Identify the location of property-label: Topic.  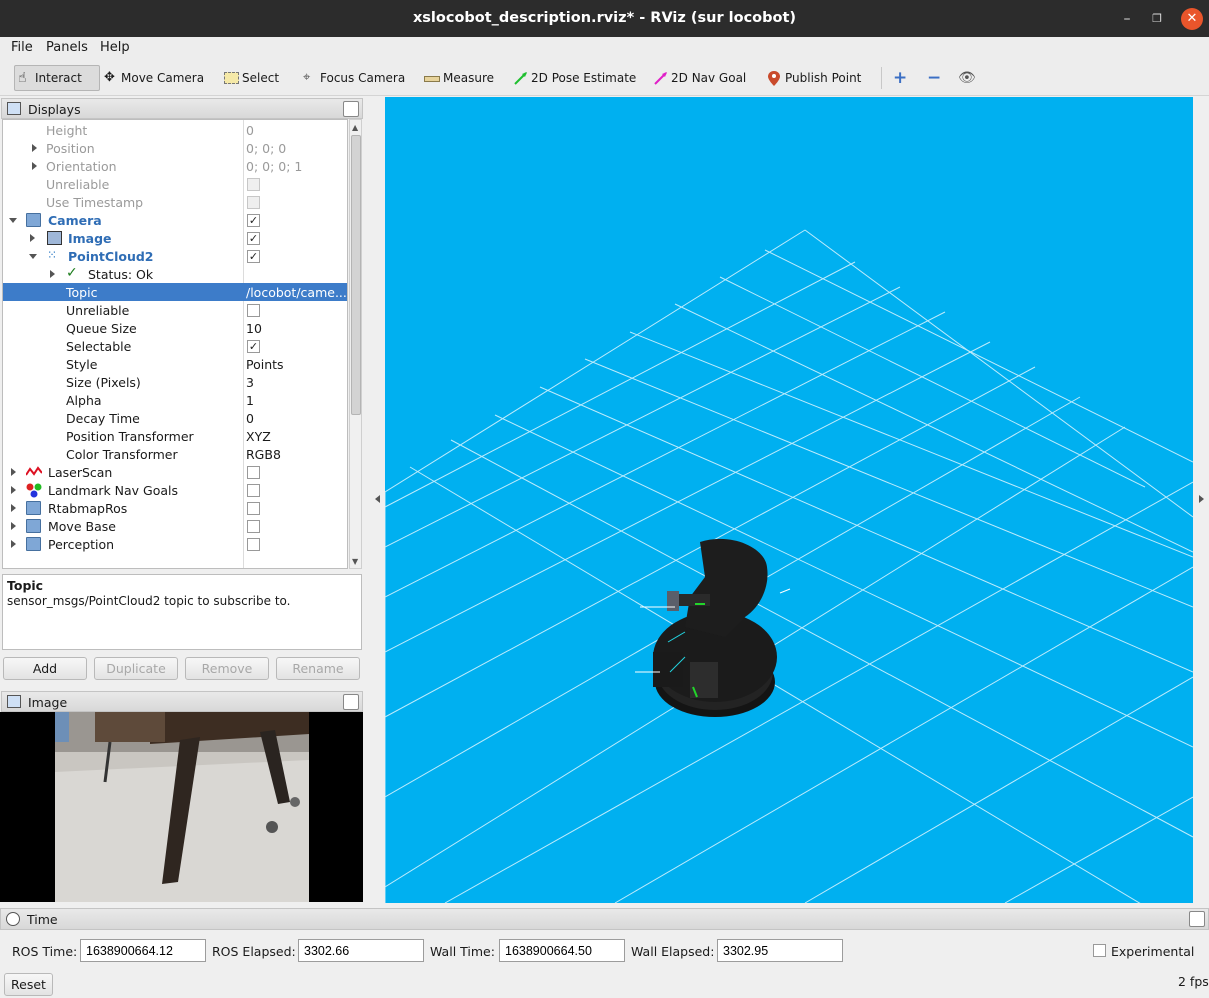
(82, 292).